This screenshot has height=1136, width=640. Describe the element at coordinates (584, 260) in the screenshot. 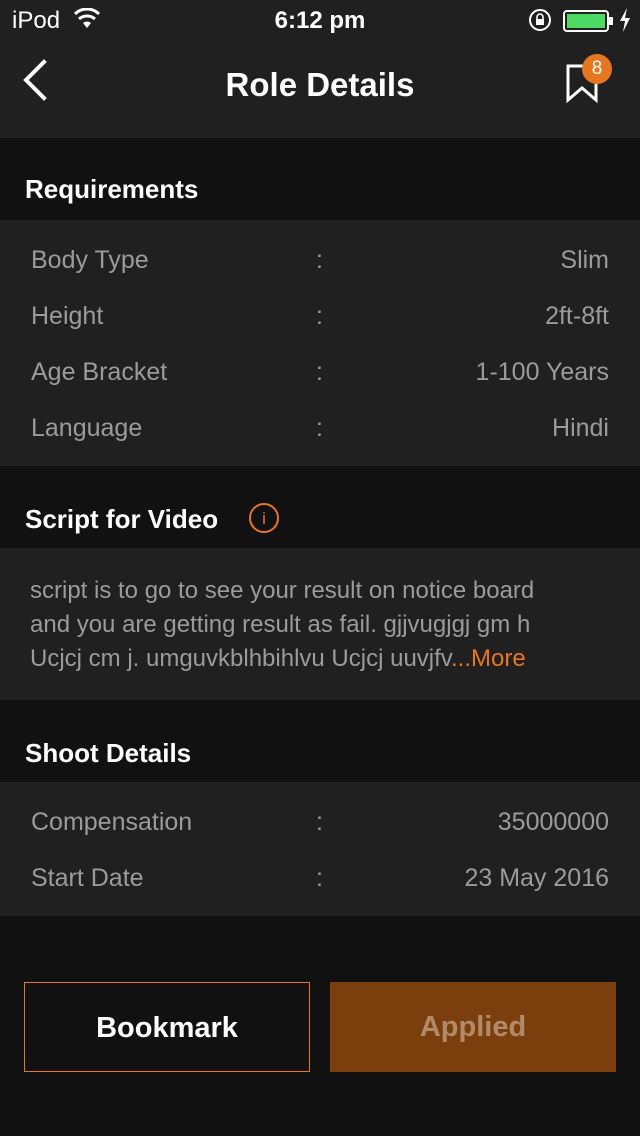

I see `row-value: Slim` at that location.